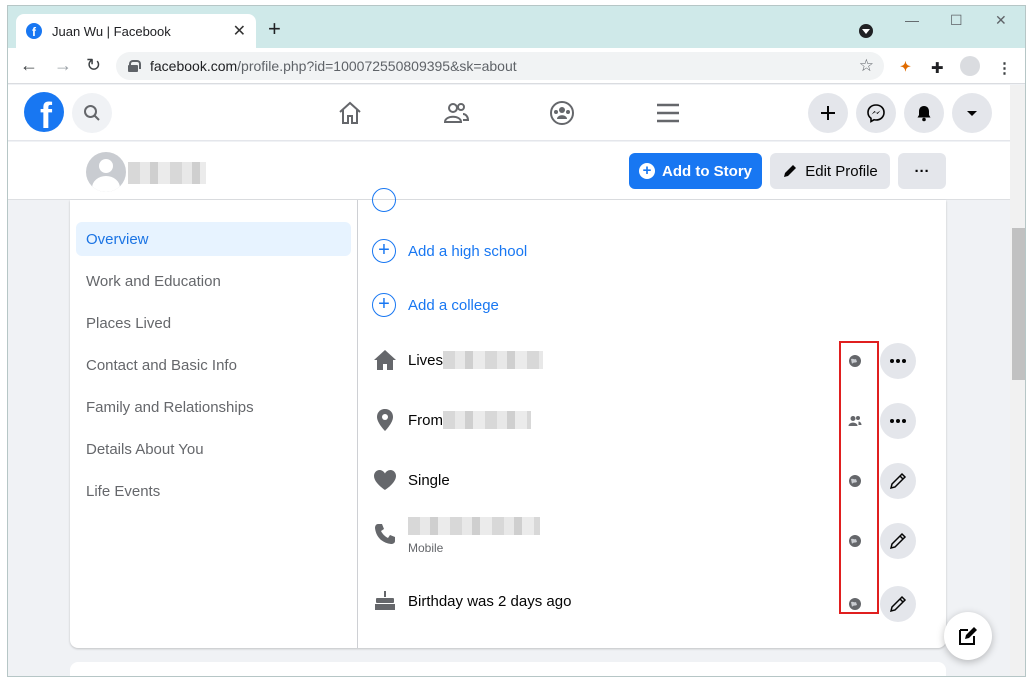 The width and height of the screenshot is (1033, 687). I want to click on messenger-icon, so click(876, 113).